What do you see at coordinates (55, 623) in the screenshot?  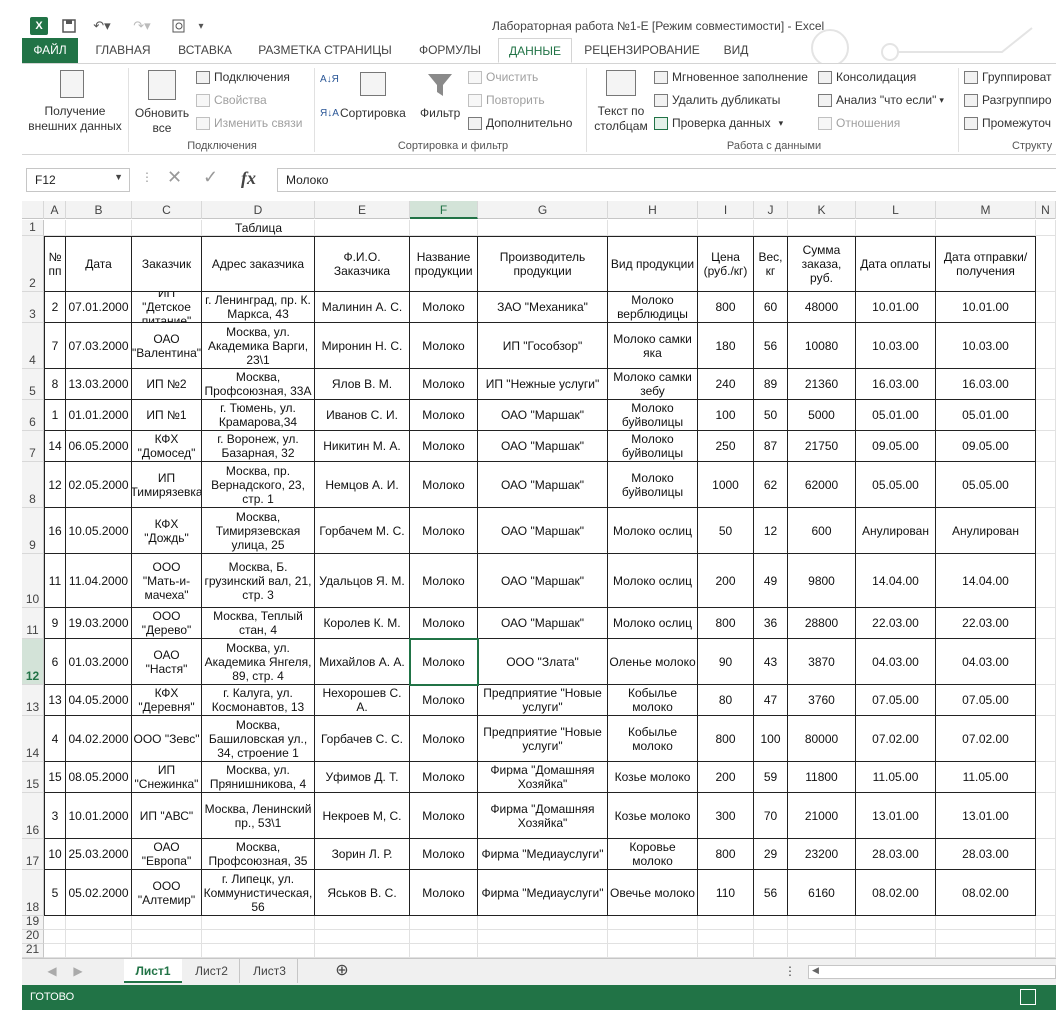 I see `table-cell: 9` at bounding box center [55, 623].